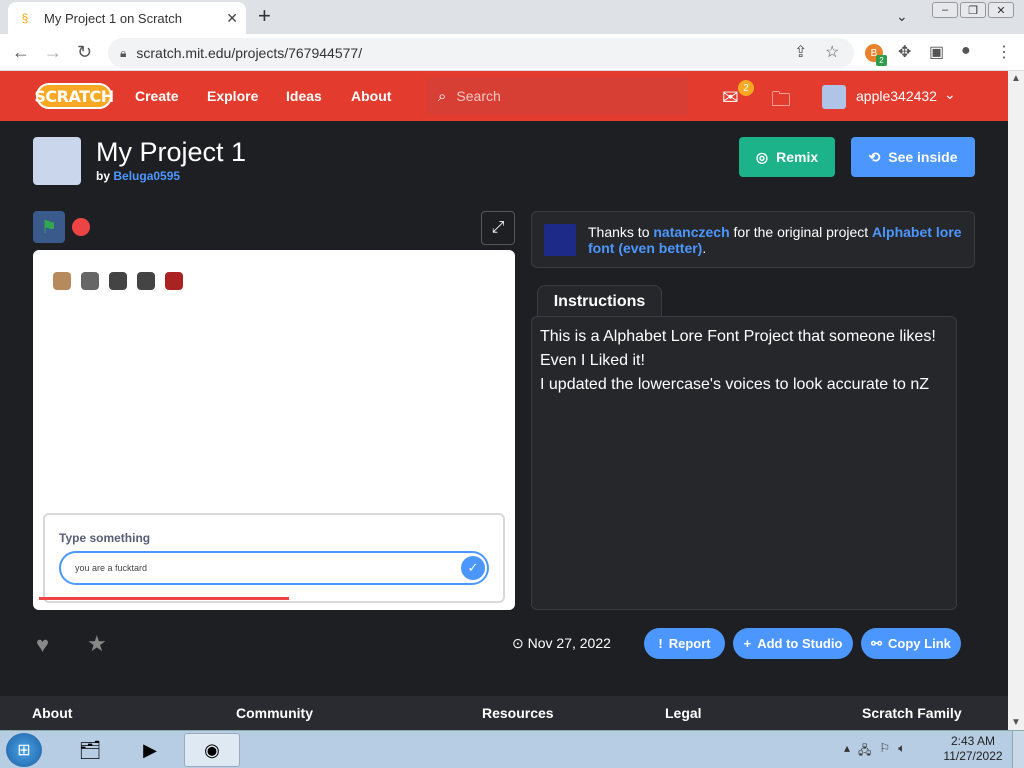 The width and height of the screenshot is (1024, 768). Describe the element at coordinates (973, 741) in the screenshot. I see `clock-time: 2:43 AM` at that location.